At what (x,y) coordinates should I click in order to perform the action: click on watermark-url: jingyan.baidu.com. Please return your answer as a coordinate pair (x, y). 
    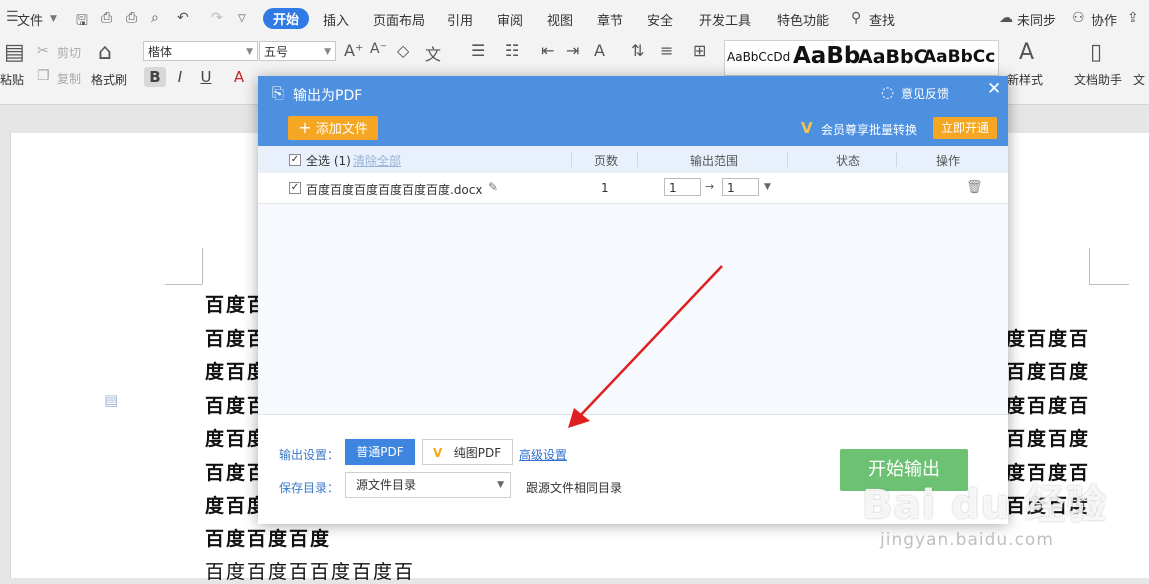
    Looking at the image, I should click on (967, 540).